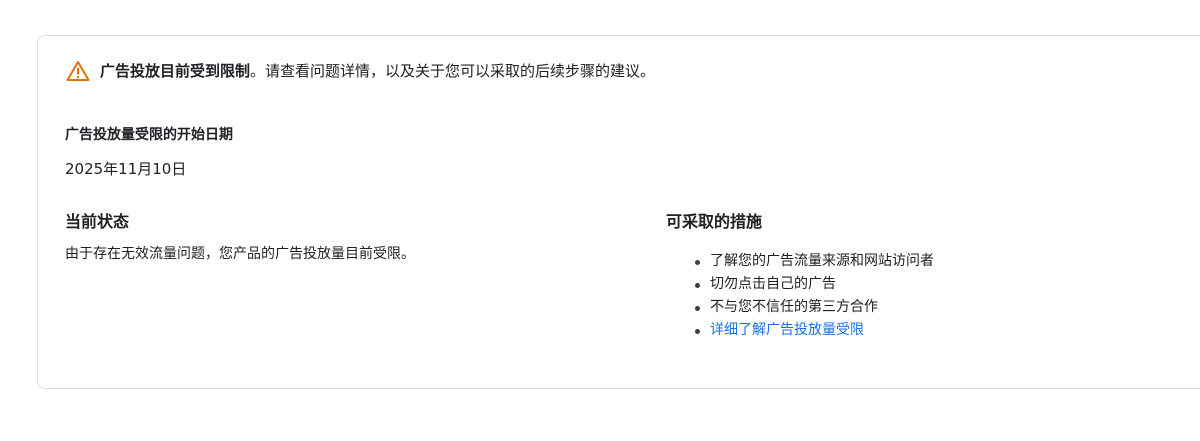  I want to click on list-item: 详细了解广告投放量受限, so click(813, 330).